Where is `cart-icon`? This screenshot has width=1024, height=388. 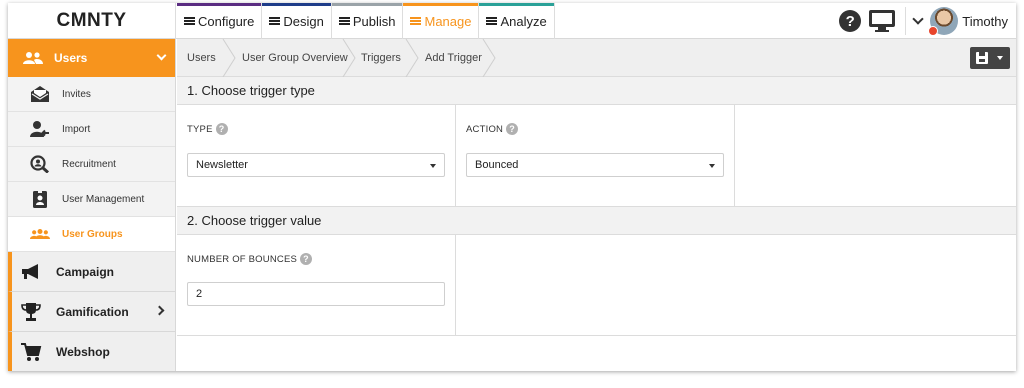 cart-icon is located at coordinates (31, 352).